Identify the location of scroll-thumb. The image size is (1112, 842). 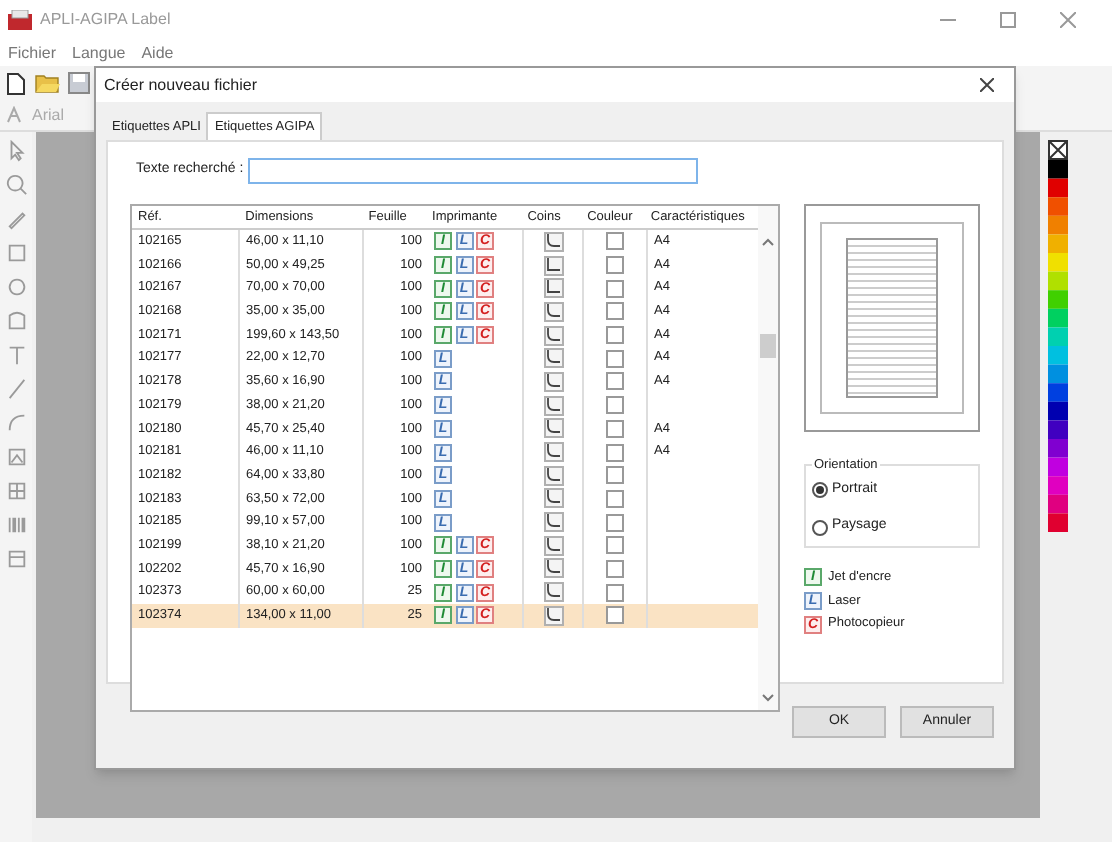
(768, 346).